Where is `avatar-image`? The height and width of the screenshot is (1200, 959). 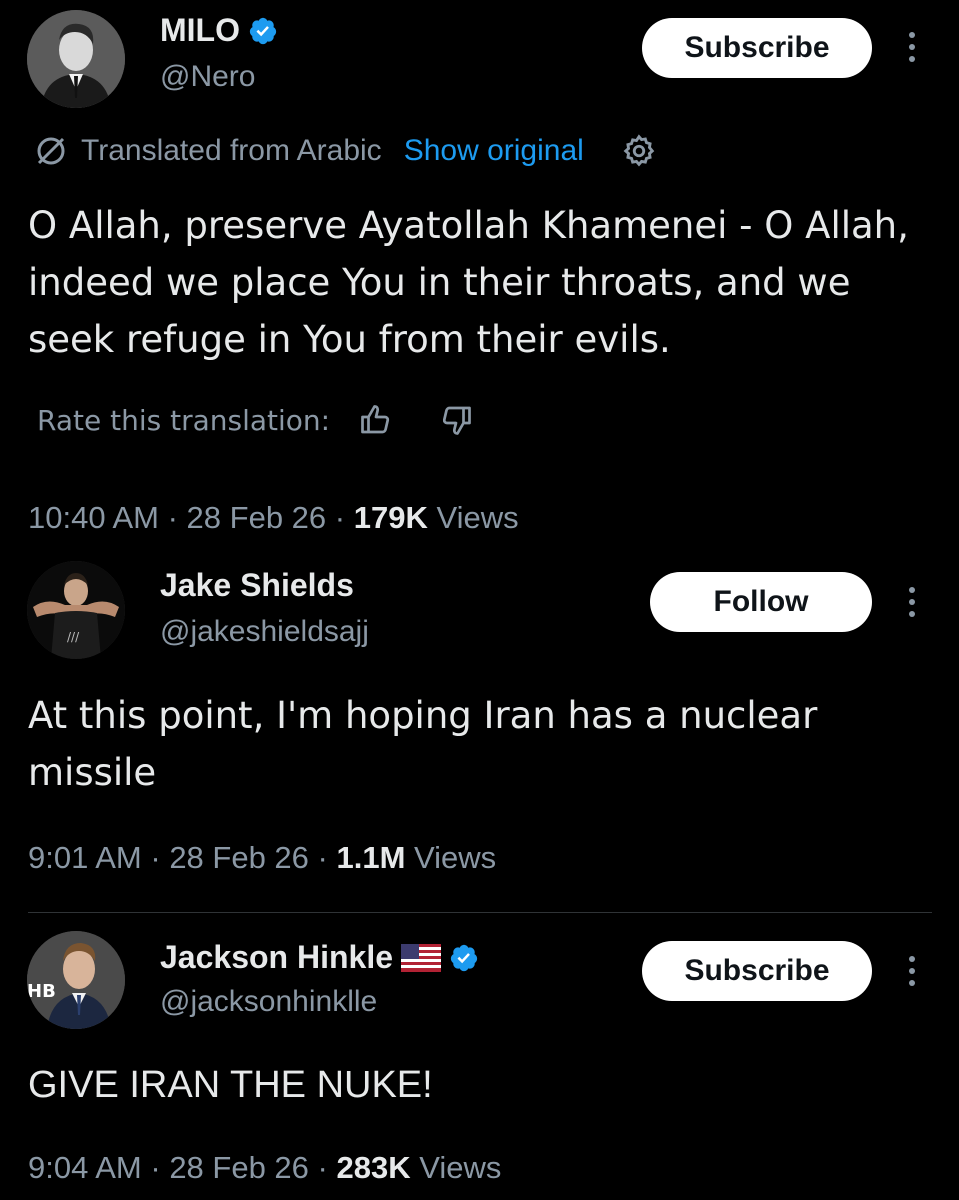
avatar-image is located at coordinates (76, 59).